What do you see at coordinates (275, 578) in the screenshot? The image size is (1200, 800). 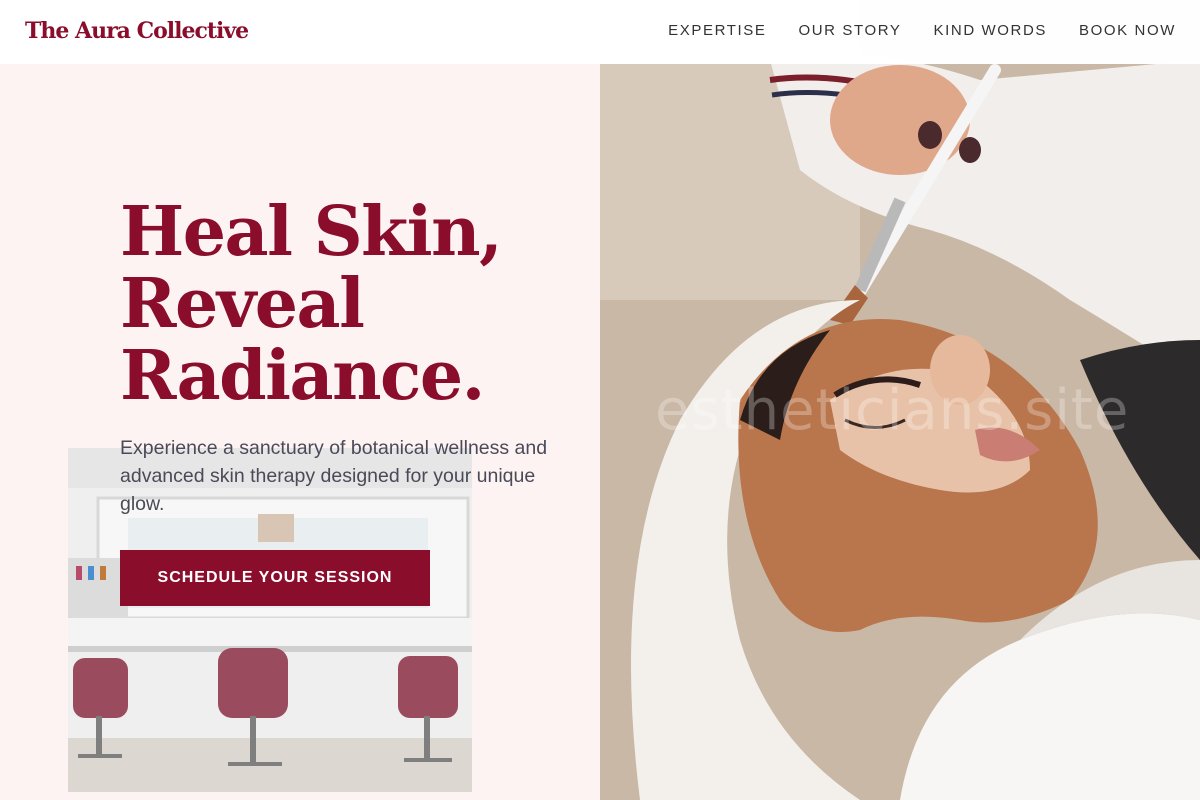 I see `schedule-session-button: SCHEDULE YOUR SESSION` at bounding box center [275, 578].